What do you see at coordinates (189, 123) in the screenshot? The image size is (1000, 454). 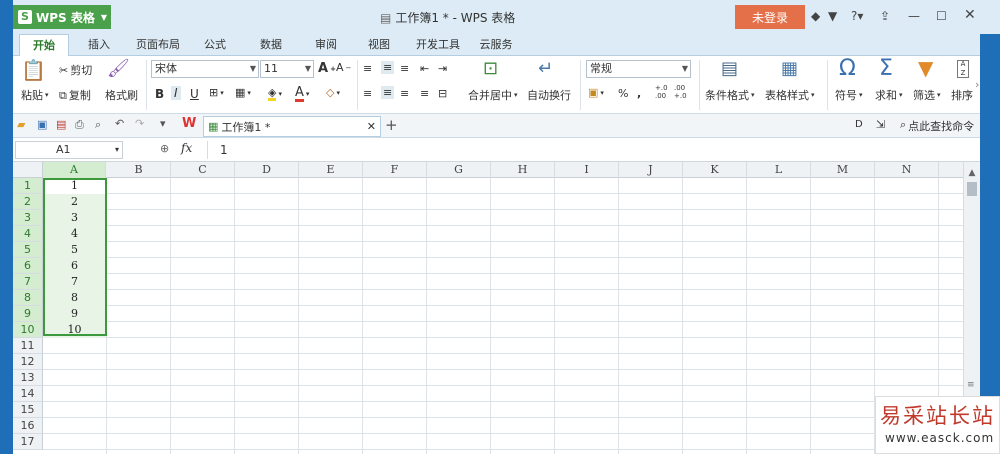 I see `wps-w-icon: W` at bounding box center [189, 123].